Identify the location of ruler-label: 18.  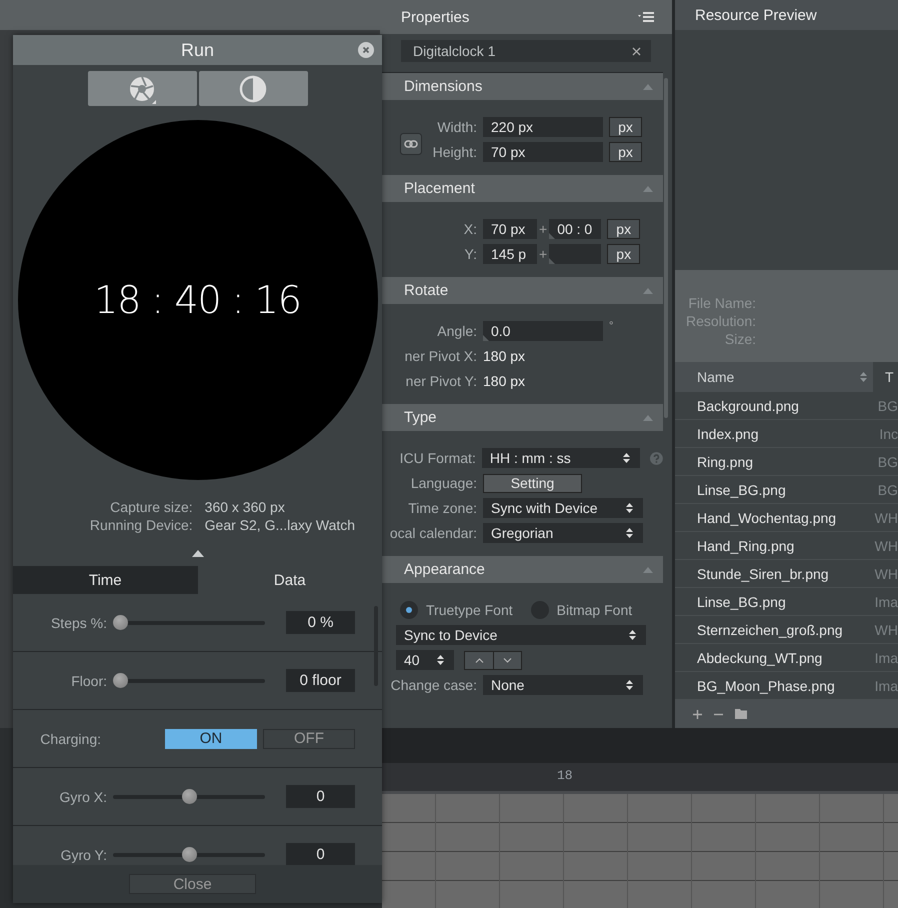
(565, 775).